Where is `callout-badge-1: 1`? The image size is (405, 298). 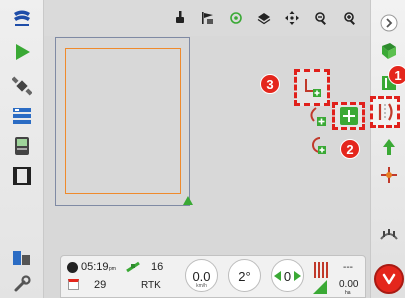
callout-badge-1: 1 is located at coordinates (396, 75).